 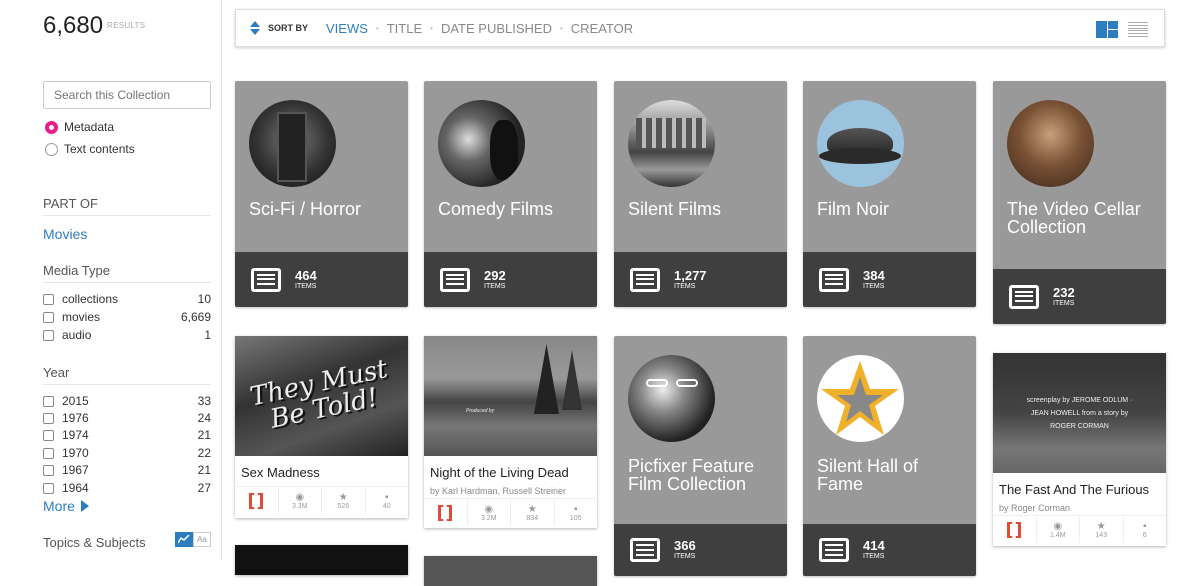 What do you see at coordinates (1138, 29) in the screenshot?
I see `list-view-icon` at bounding box center [1138, 29].